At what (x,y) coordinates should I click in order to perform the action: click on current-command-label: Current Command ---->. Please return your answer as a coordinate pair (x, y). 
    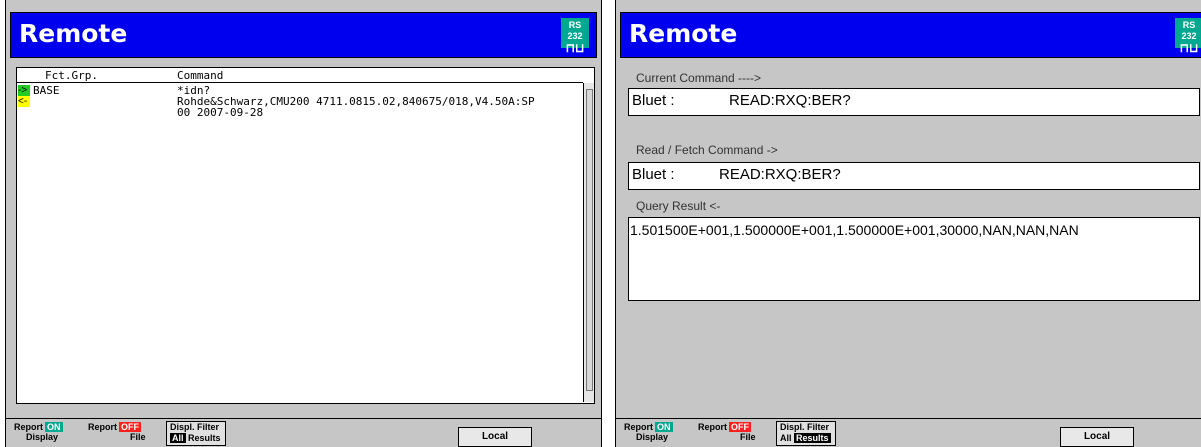
    Looking at the image, I should click on (699, 78).